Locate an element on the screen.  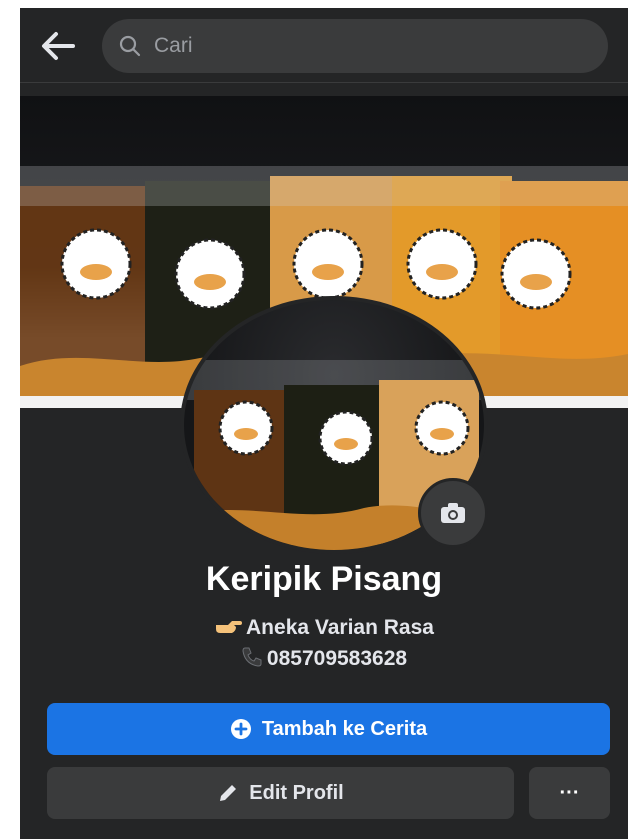
more-icon: ··· is located at coordinates (569, 792).